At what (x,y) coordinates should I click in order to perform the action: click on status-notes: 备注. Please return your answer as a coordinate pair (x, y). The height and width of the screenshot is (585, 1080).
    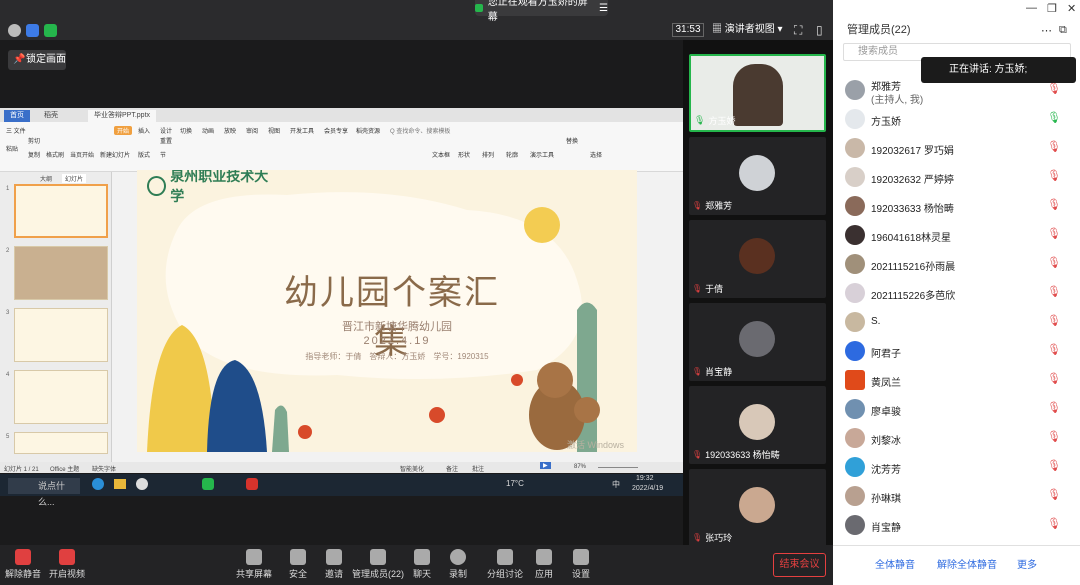
    Looking at the image, I should click on (452, 468).